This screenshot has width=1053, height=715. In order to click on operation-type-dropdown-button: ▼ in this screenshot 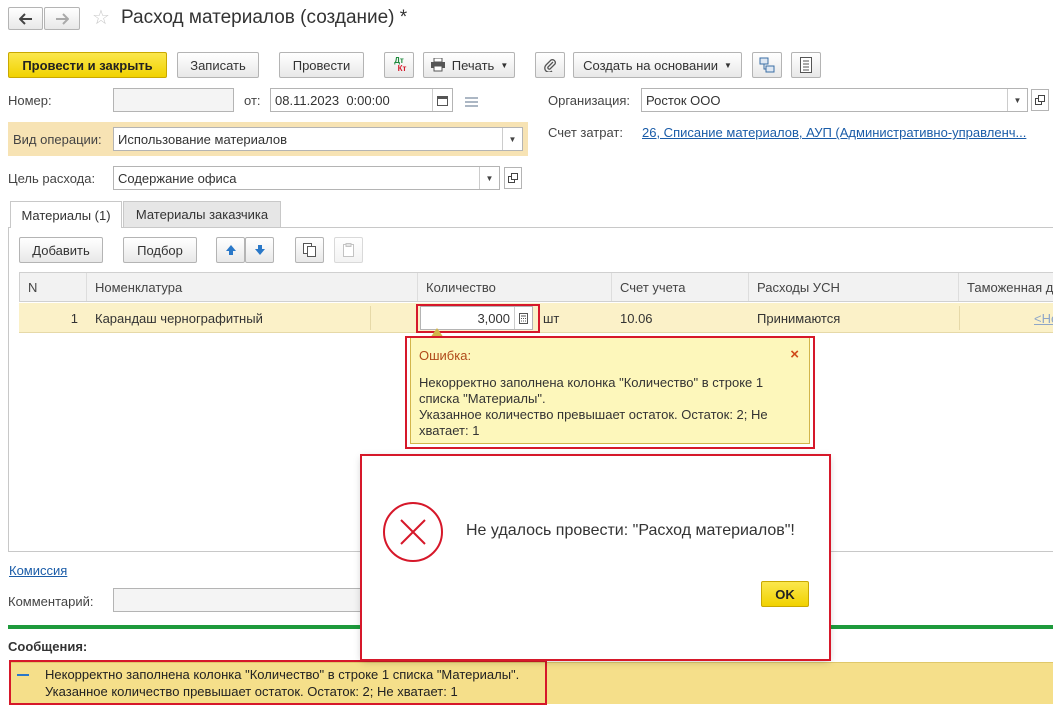, I will do `click(512, 139)`.